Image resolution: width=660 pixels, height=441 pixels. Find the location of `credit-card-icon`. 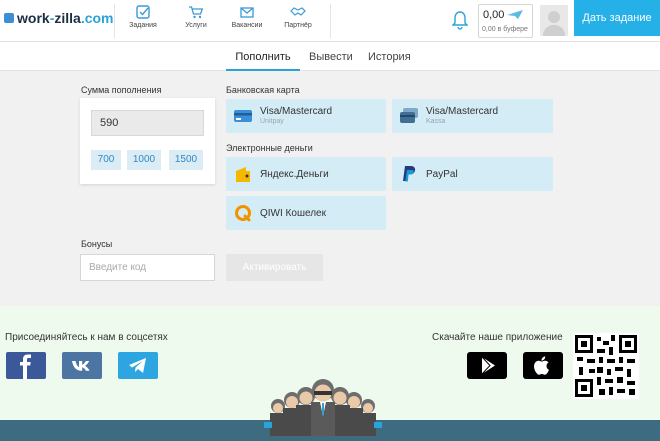

credit-card-icon is located at coordinates (243, 116).